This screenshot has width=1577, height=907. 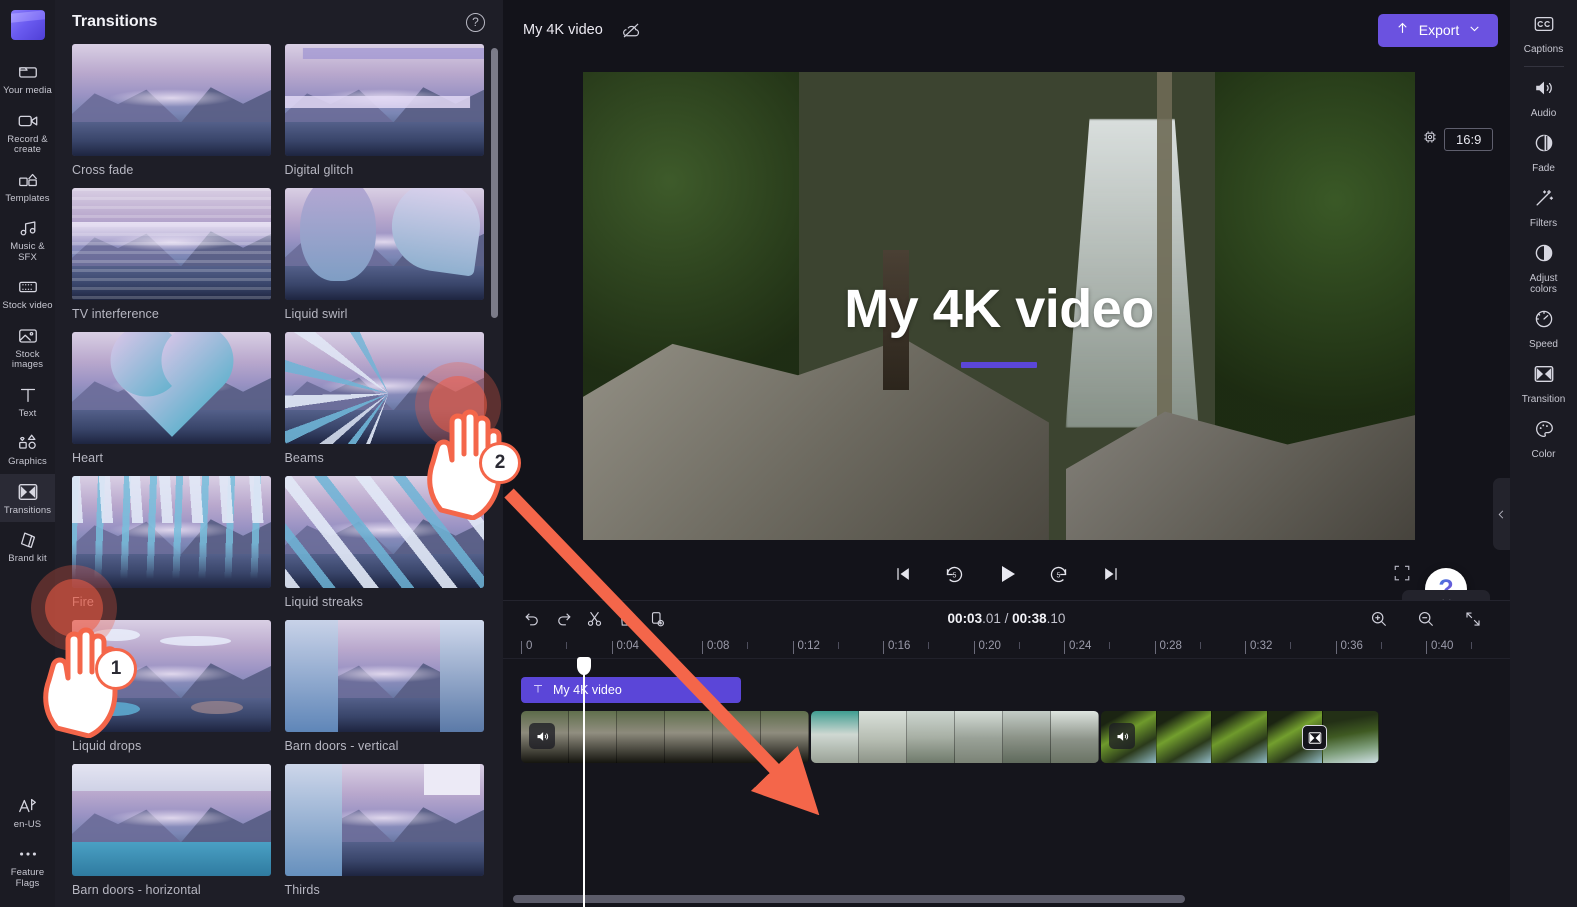 What do you see at coordinates (27, 239) in the screenshot?
I see `sidebar-item-music-sfx: Music & SFX` at bounding box center [27, 239].